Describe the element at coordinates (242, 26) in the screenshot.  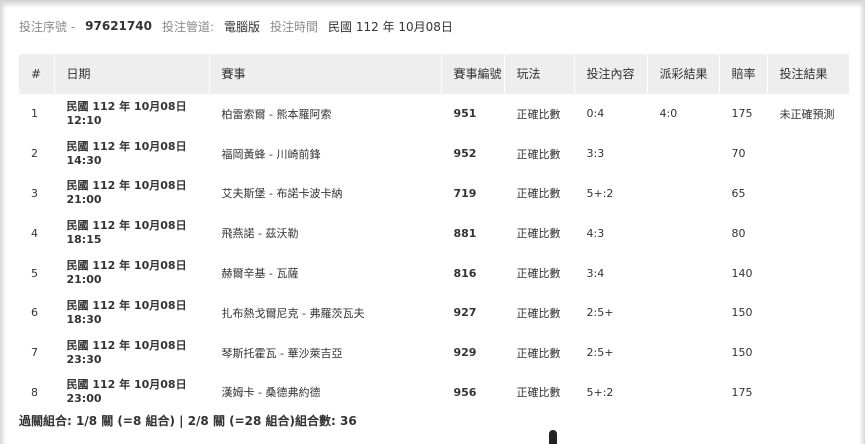
I see `channel-value: 電腦版` at that location.